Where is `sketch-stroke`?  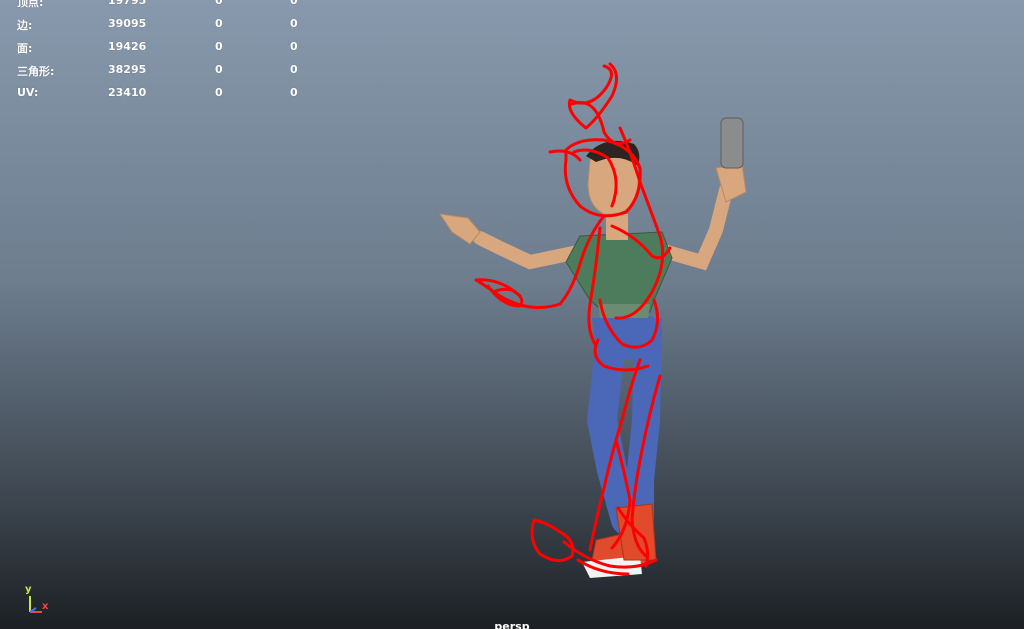
sketch-stroke is located at coordinates (592, 96).